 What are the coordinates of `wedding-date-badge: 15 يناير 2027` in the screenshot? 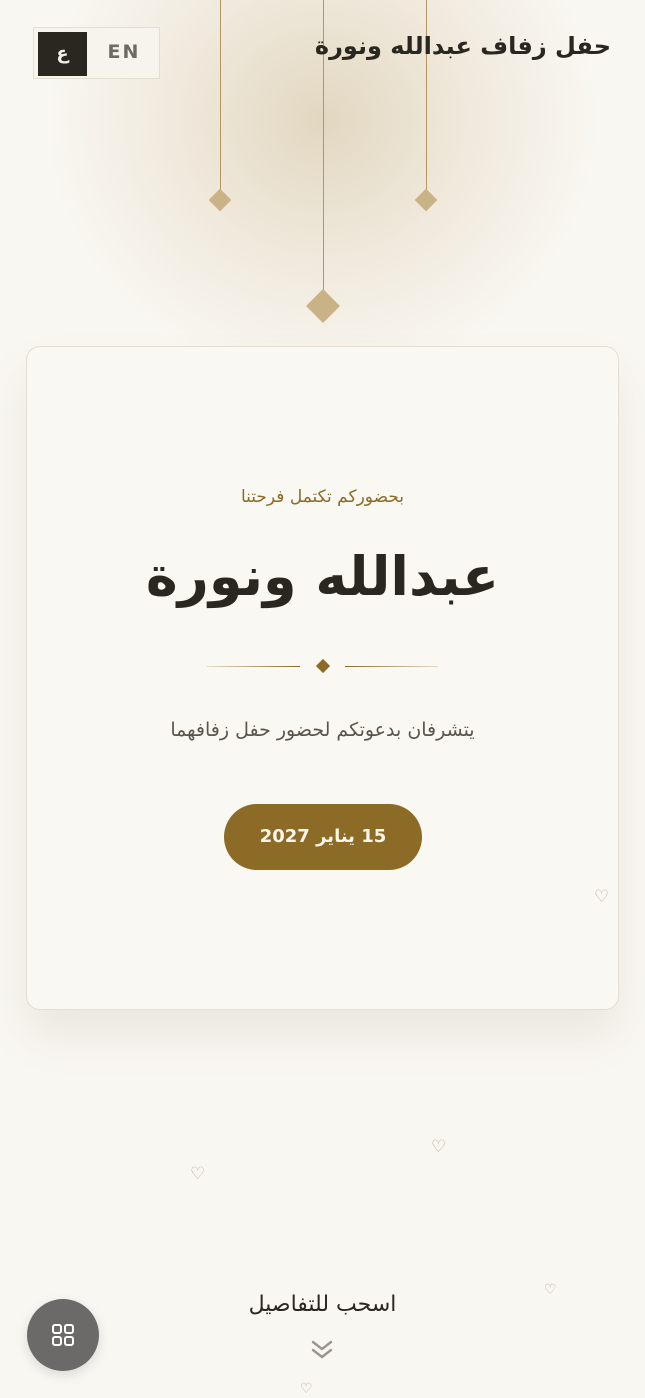 It's located at (323, 837).